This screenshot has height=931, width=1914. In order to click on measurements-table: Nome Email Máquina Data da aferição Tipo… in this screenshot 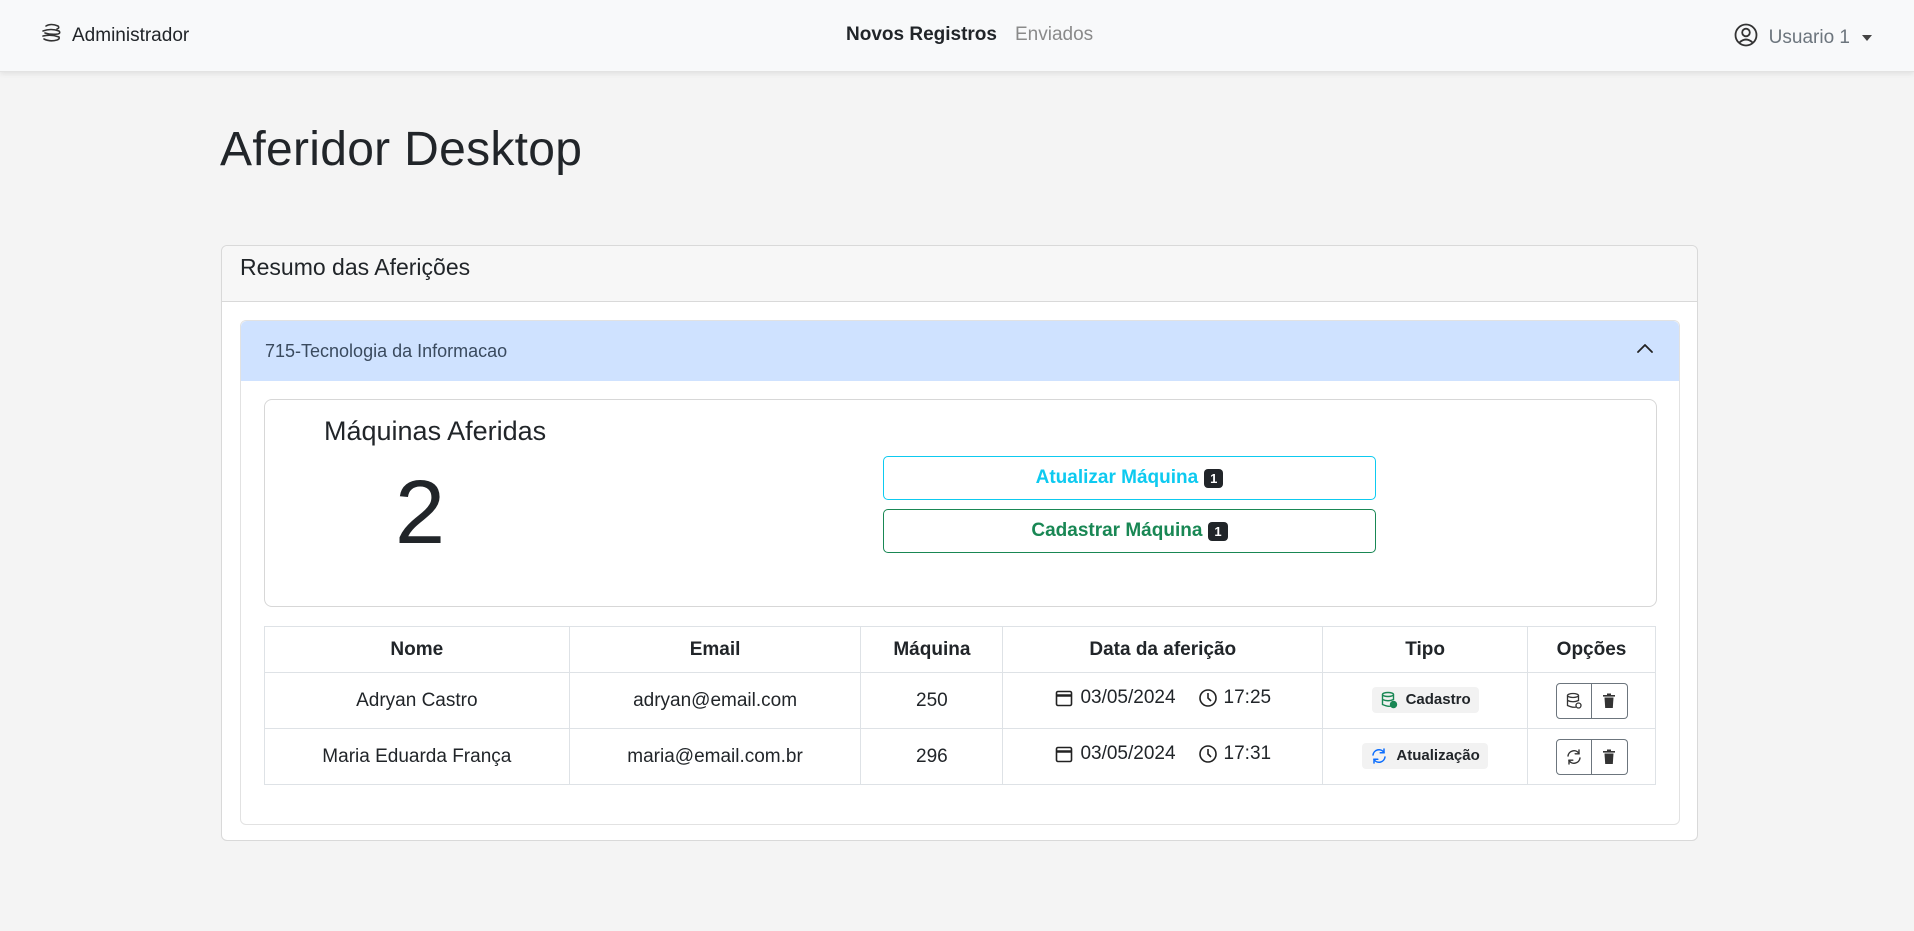, I will do `click(960, 705)`.